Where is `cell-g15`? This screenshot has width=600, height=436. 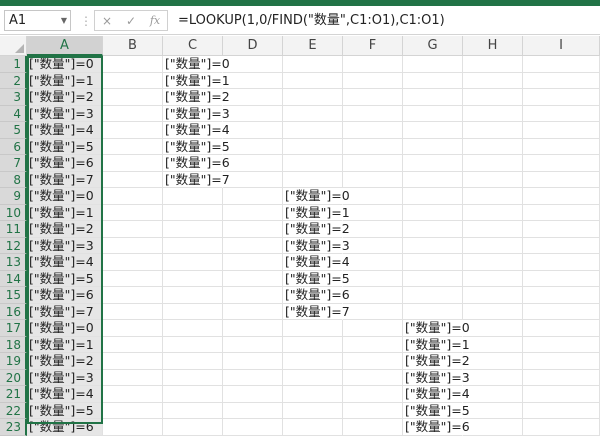 cell-g15 is located at coordinates (433, 295).